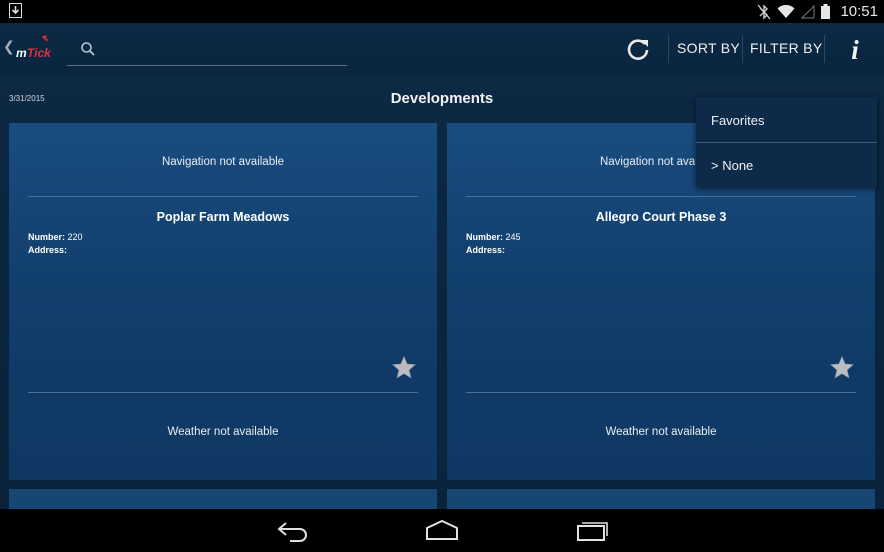  What do you see at coordinates (786, 164) in the screenshot?
I see `filter-option-none: > None` at bounding box center [786, 164].